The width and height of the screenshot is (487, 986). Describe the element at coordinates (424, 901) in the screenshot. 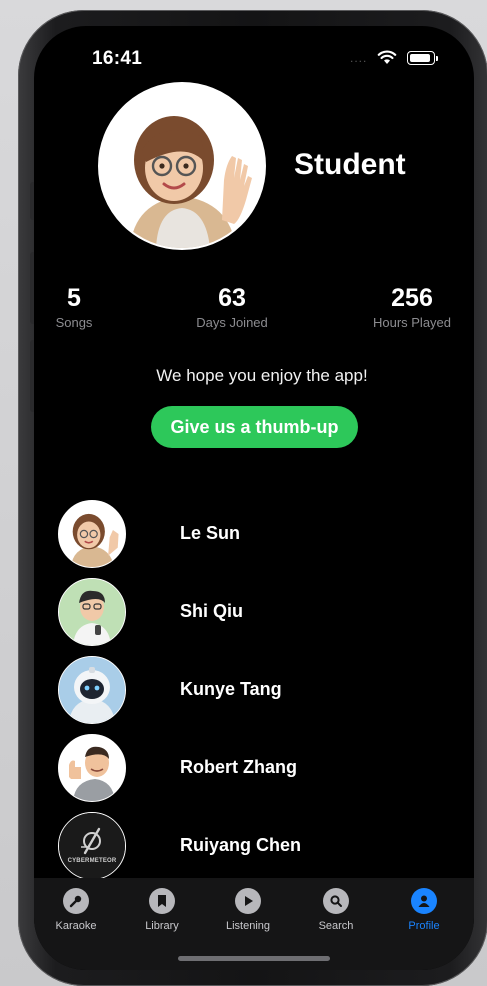

I see `person-icon` at that location.